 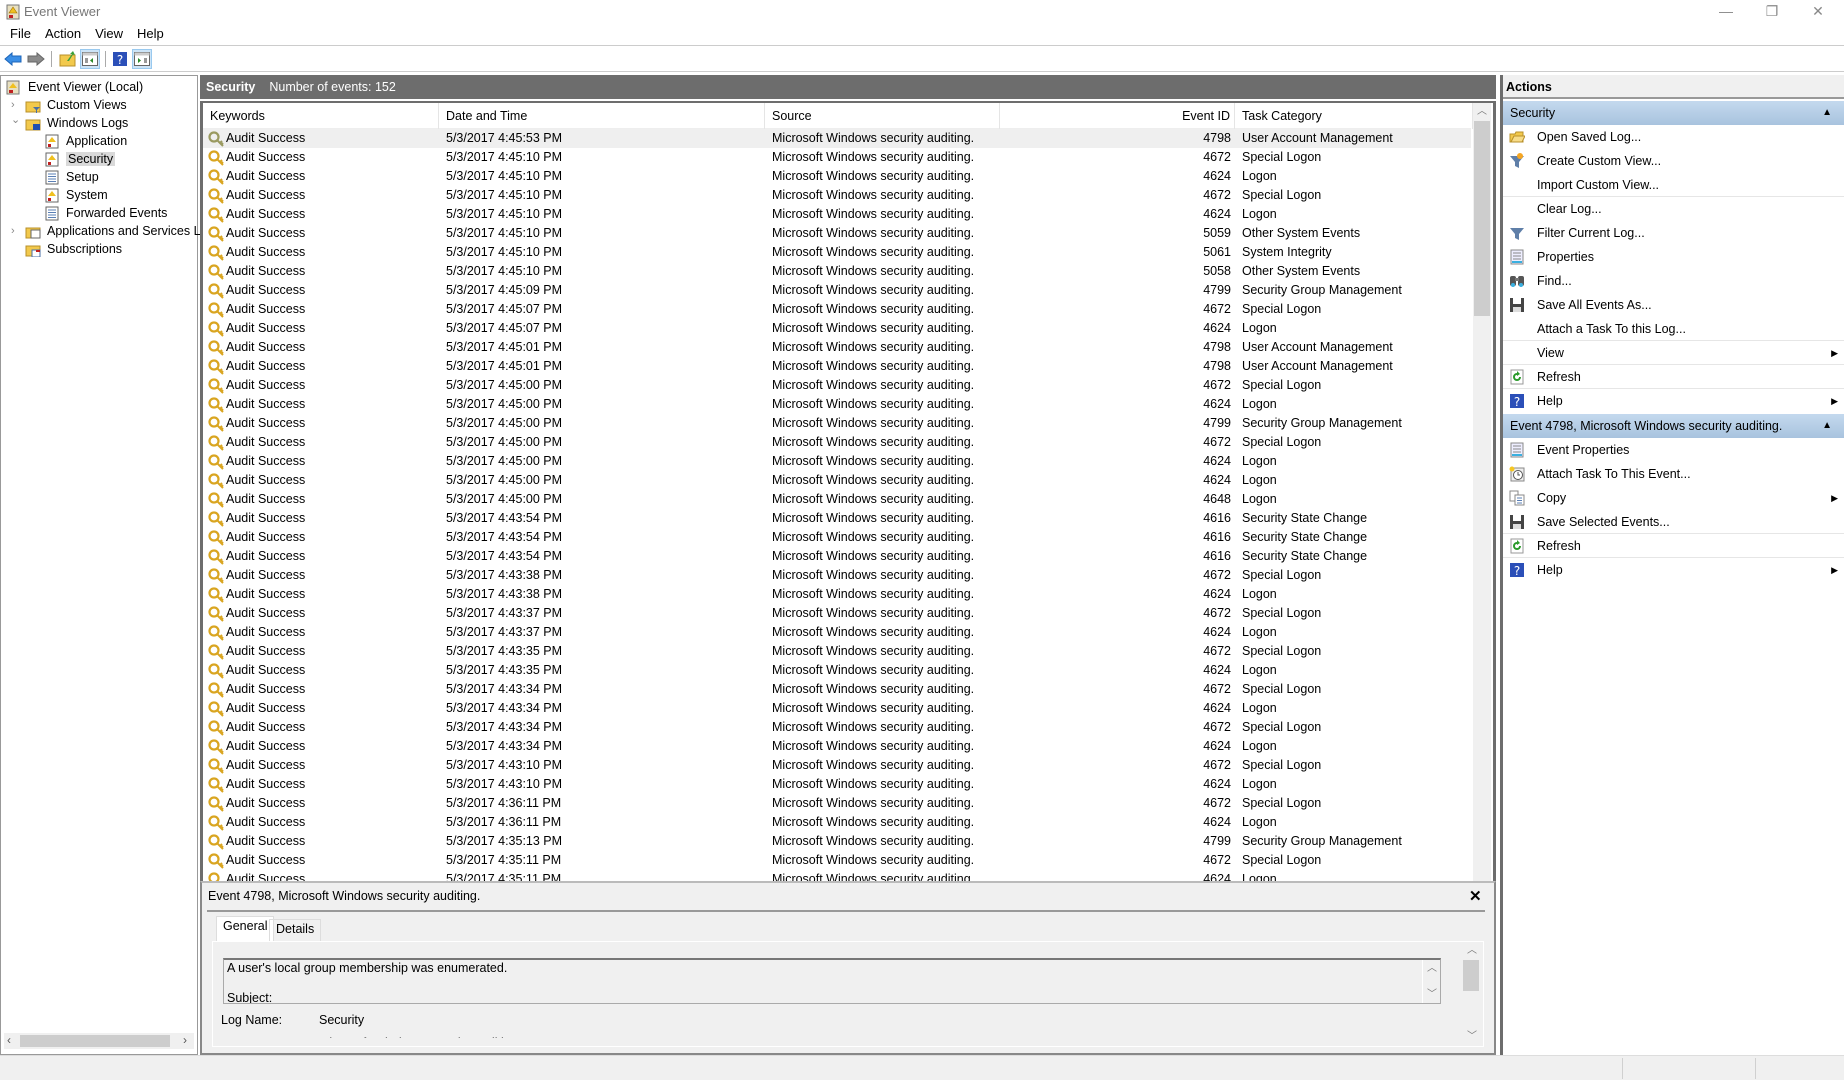 I want to click on back-button, so click(x=13, y=59).